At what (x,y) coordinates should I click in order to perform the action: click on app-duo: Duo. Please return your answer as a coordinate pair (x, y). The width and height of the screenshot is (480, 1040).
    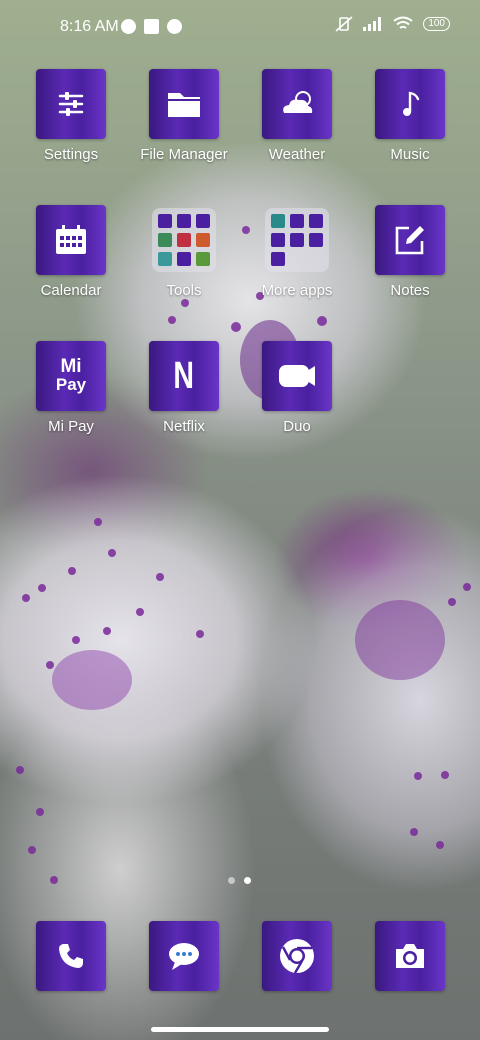
    Looking at the image, I should click on (297, 388).